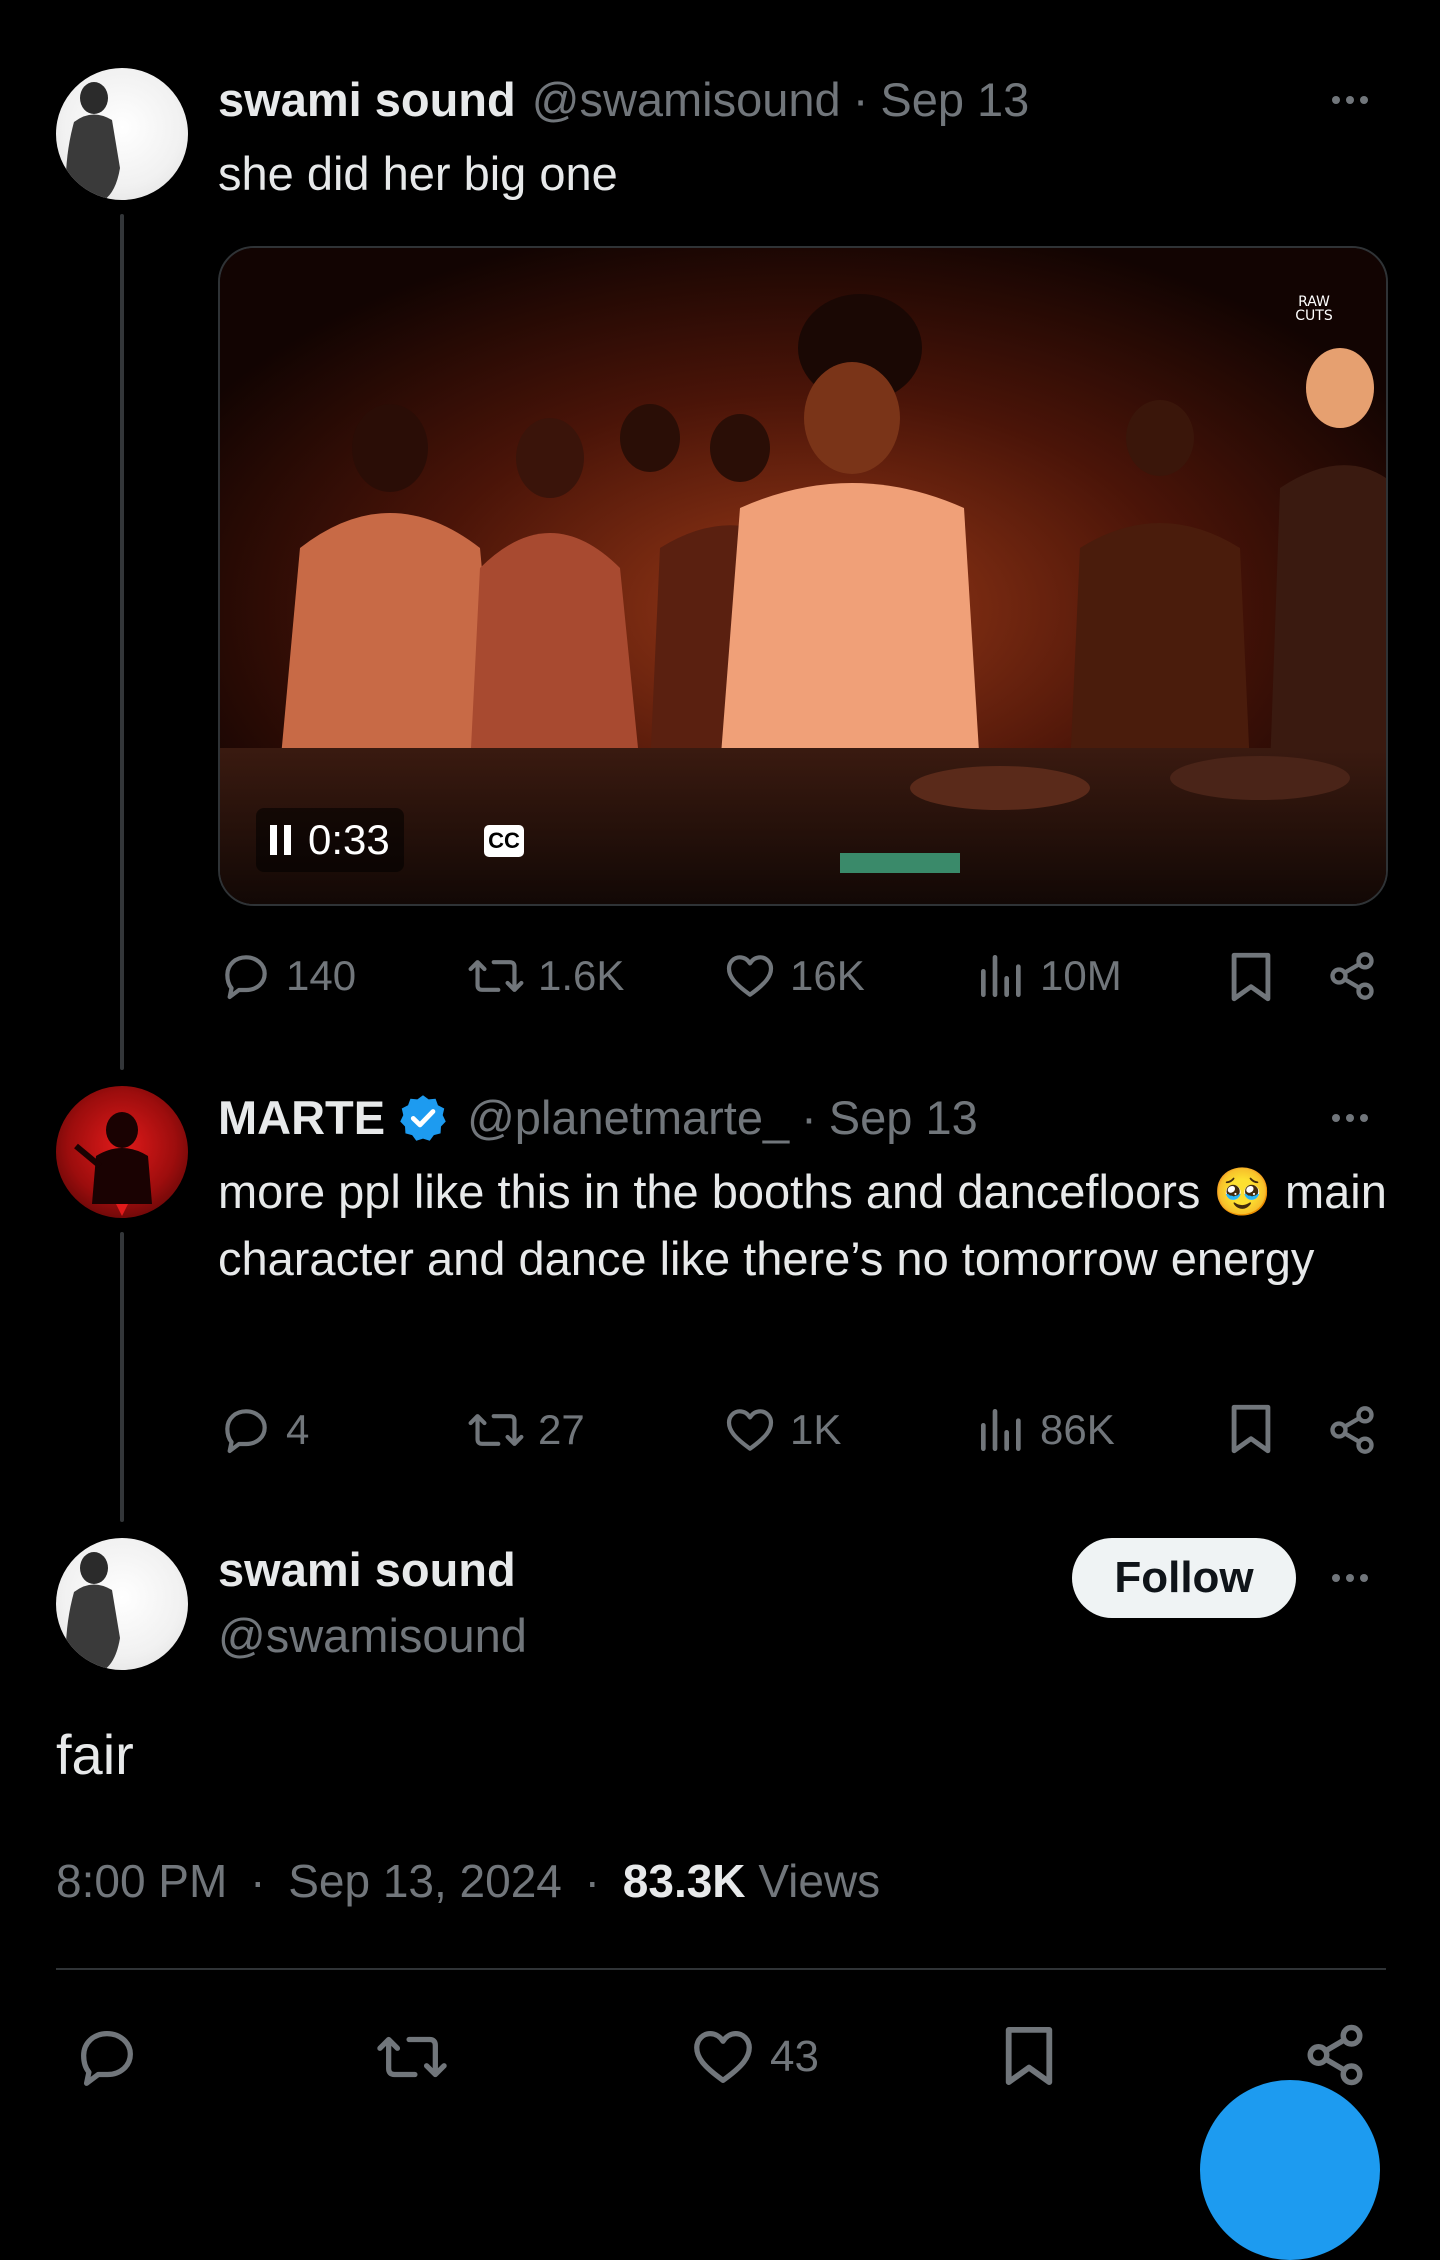 This screenshot has height=2260, width=1440. I want to click on views-count: 10M, so click(1081, 975).